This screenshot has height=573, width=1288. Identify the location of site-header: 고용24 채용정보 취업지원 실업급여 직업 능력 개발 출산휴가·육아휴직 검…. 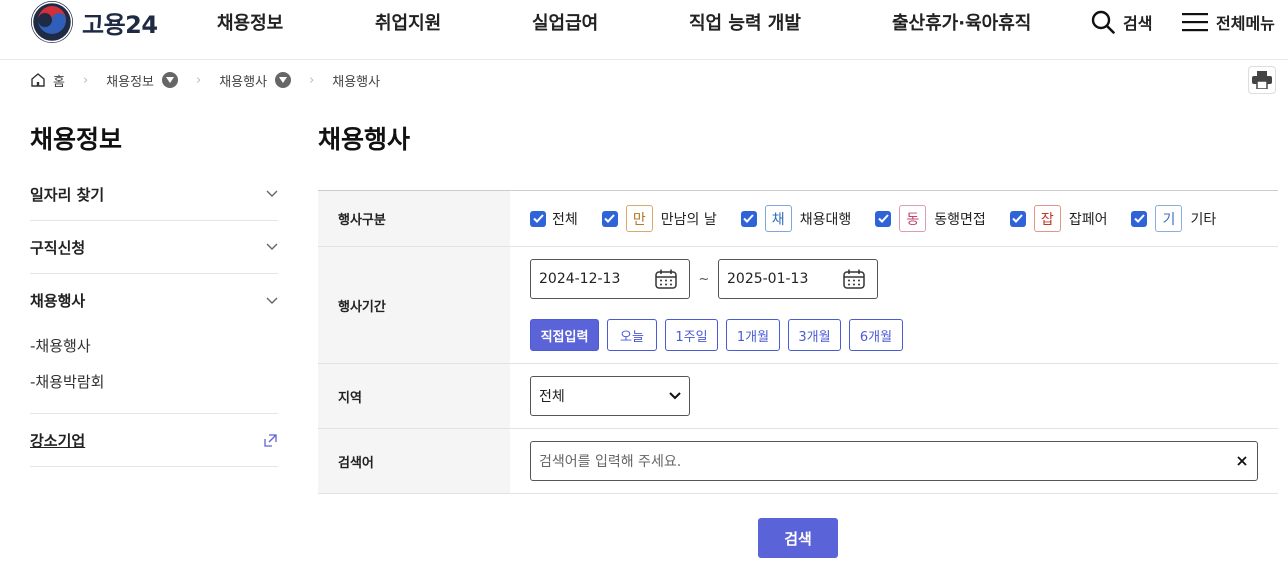
(644, 30).